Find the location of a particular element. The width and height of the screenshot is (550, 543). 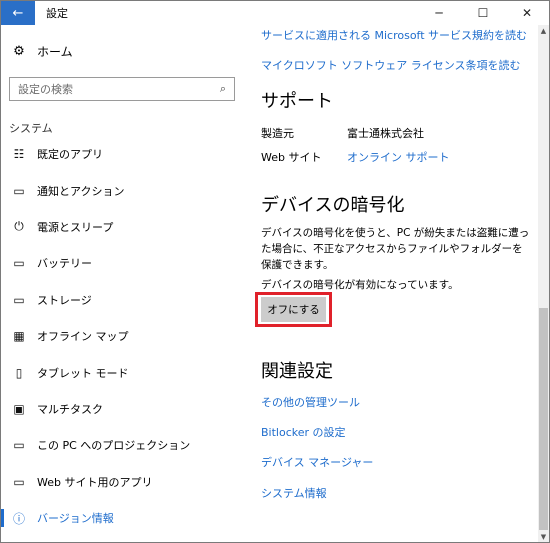

scroll-down-icon: ▼ is located at coordinates (543, 536).